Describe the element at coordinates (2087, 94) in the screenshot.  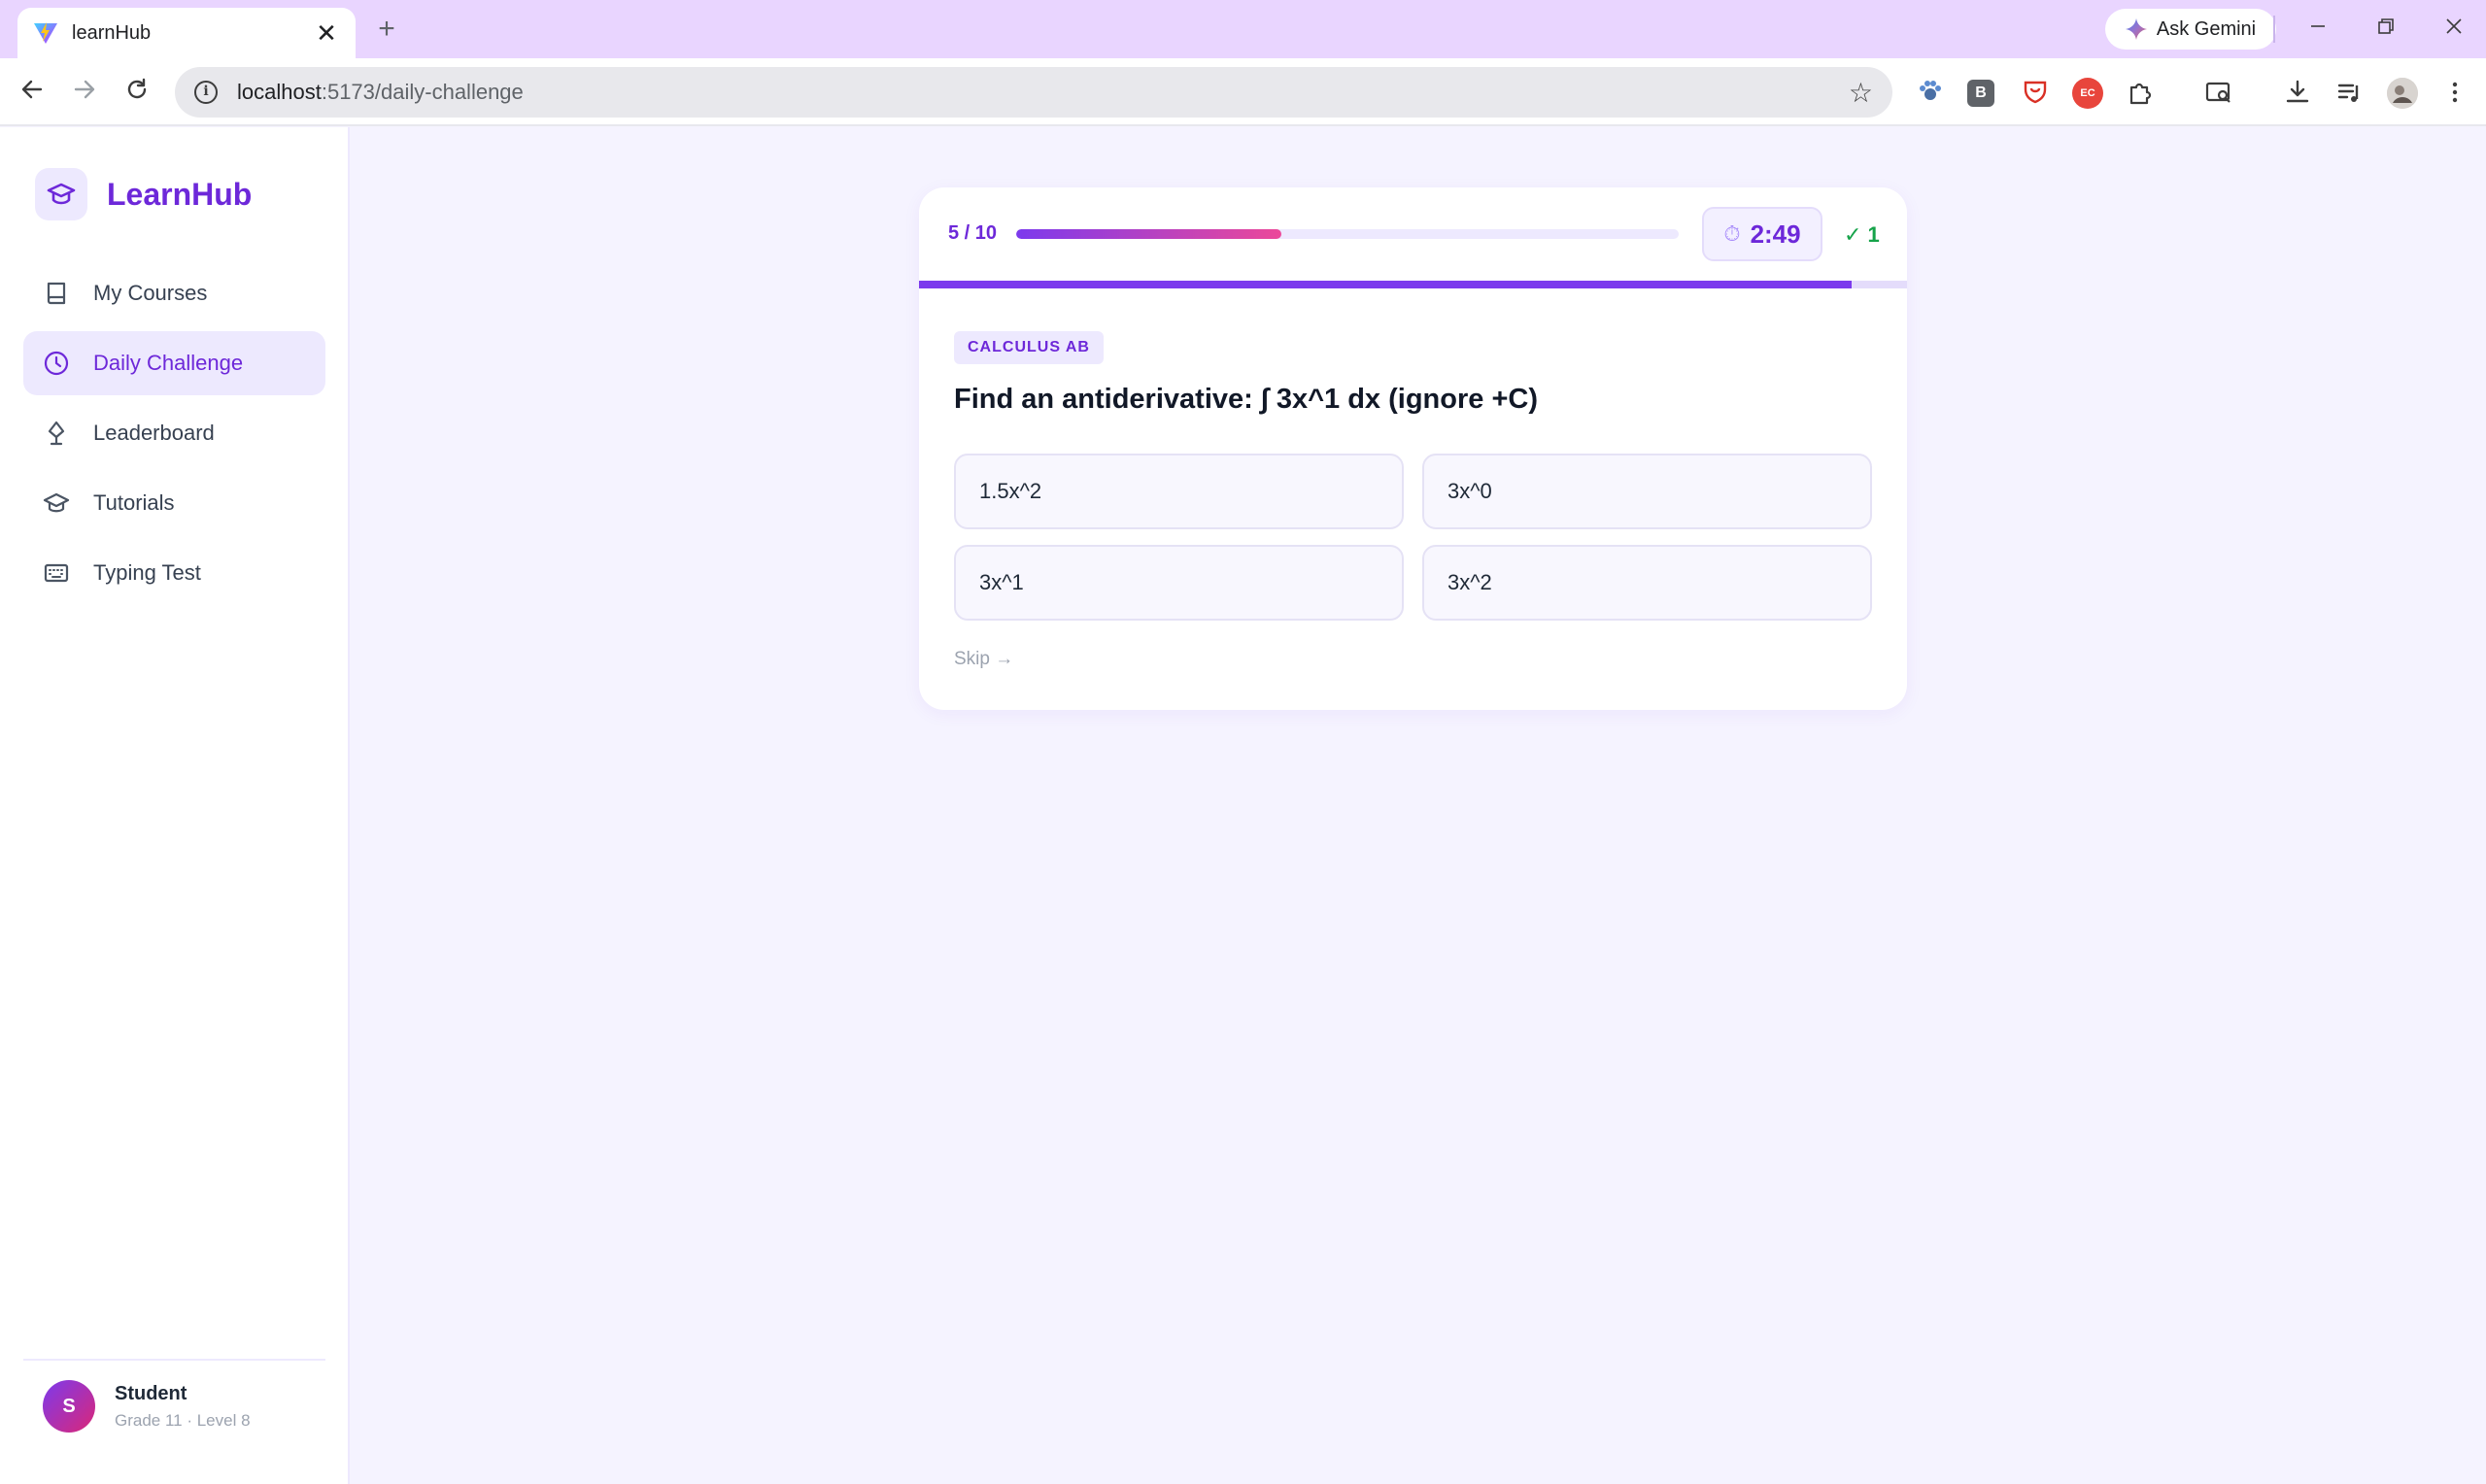
I see `extension-ec-icon: EC` at that location.